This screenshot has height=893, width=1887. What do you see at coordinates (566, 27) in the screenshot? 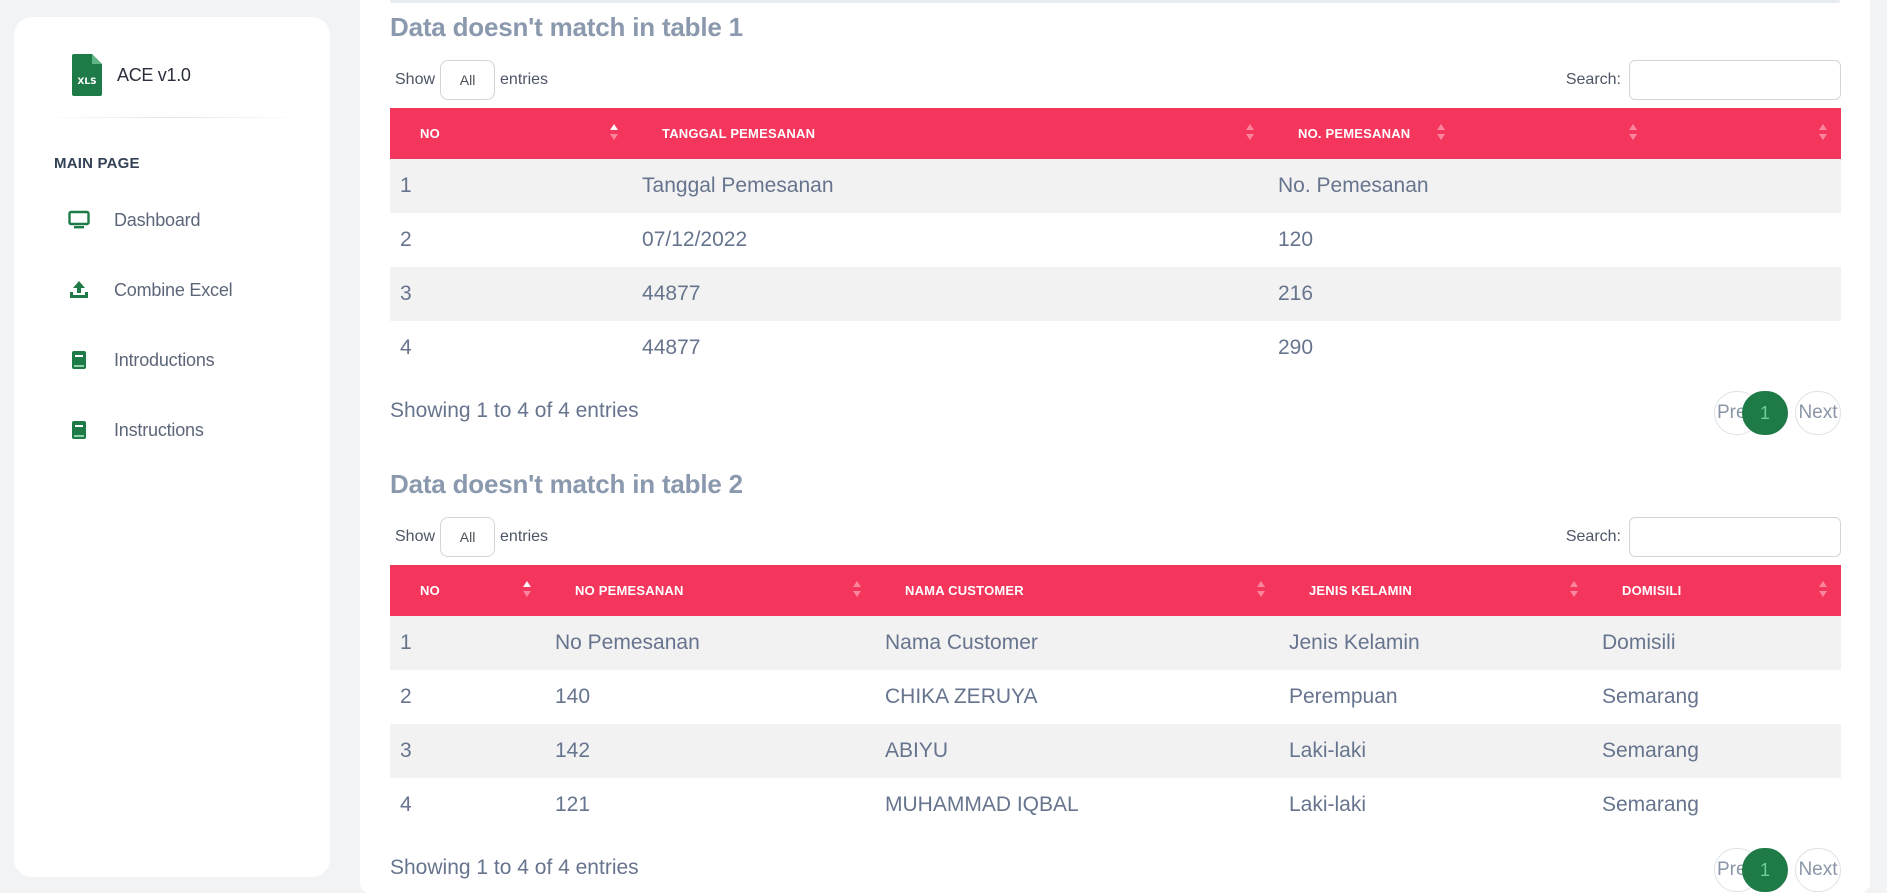
I see `table1-title: Data doesn't match in table 1` at bounding box center [566, 27].